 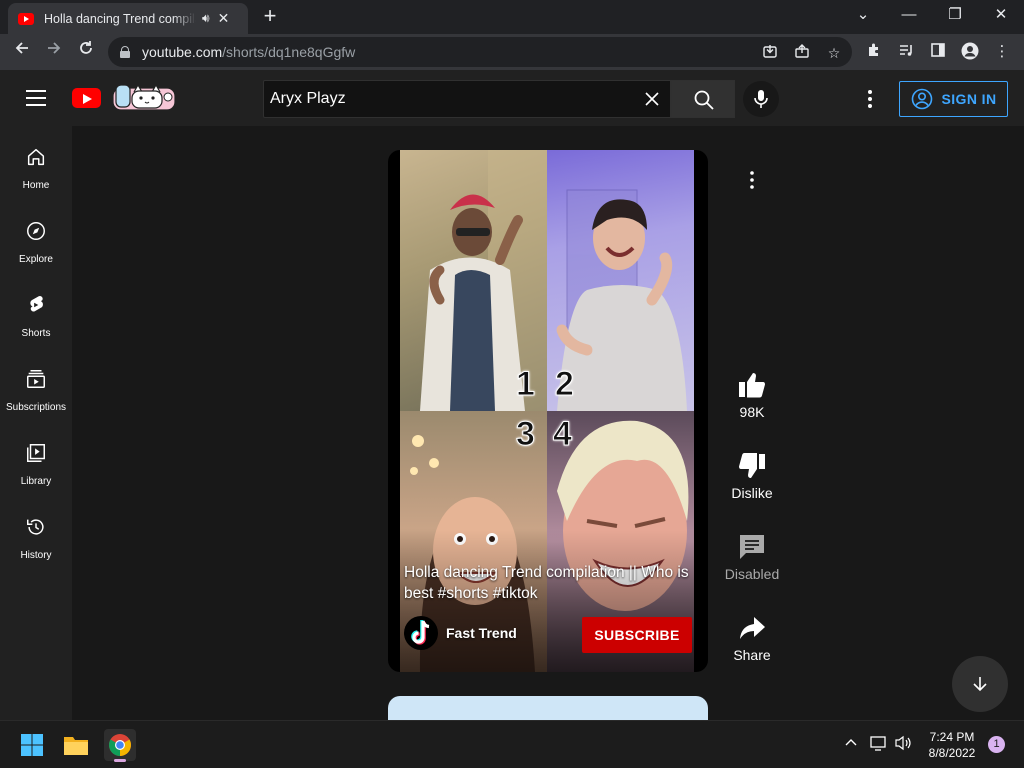 I want to click on video-quadrant-2: 2, so click(x=620, y=280).